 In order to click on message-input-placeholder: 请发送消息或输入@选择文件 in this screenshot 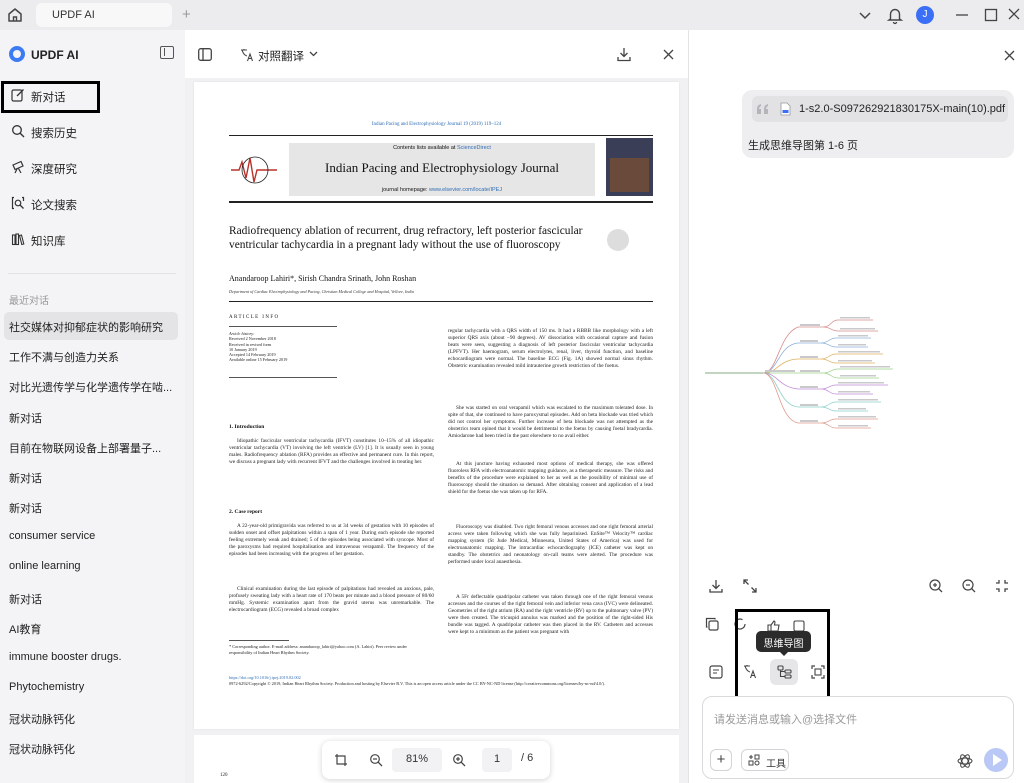, I will do `click(786, 720)`.